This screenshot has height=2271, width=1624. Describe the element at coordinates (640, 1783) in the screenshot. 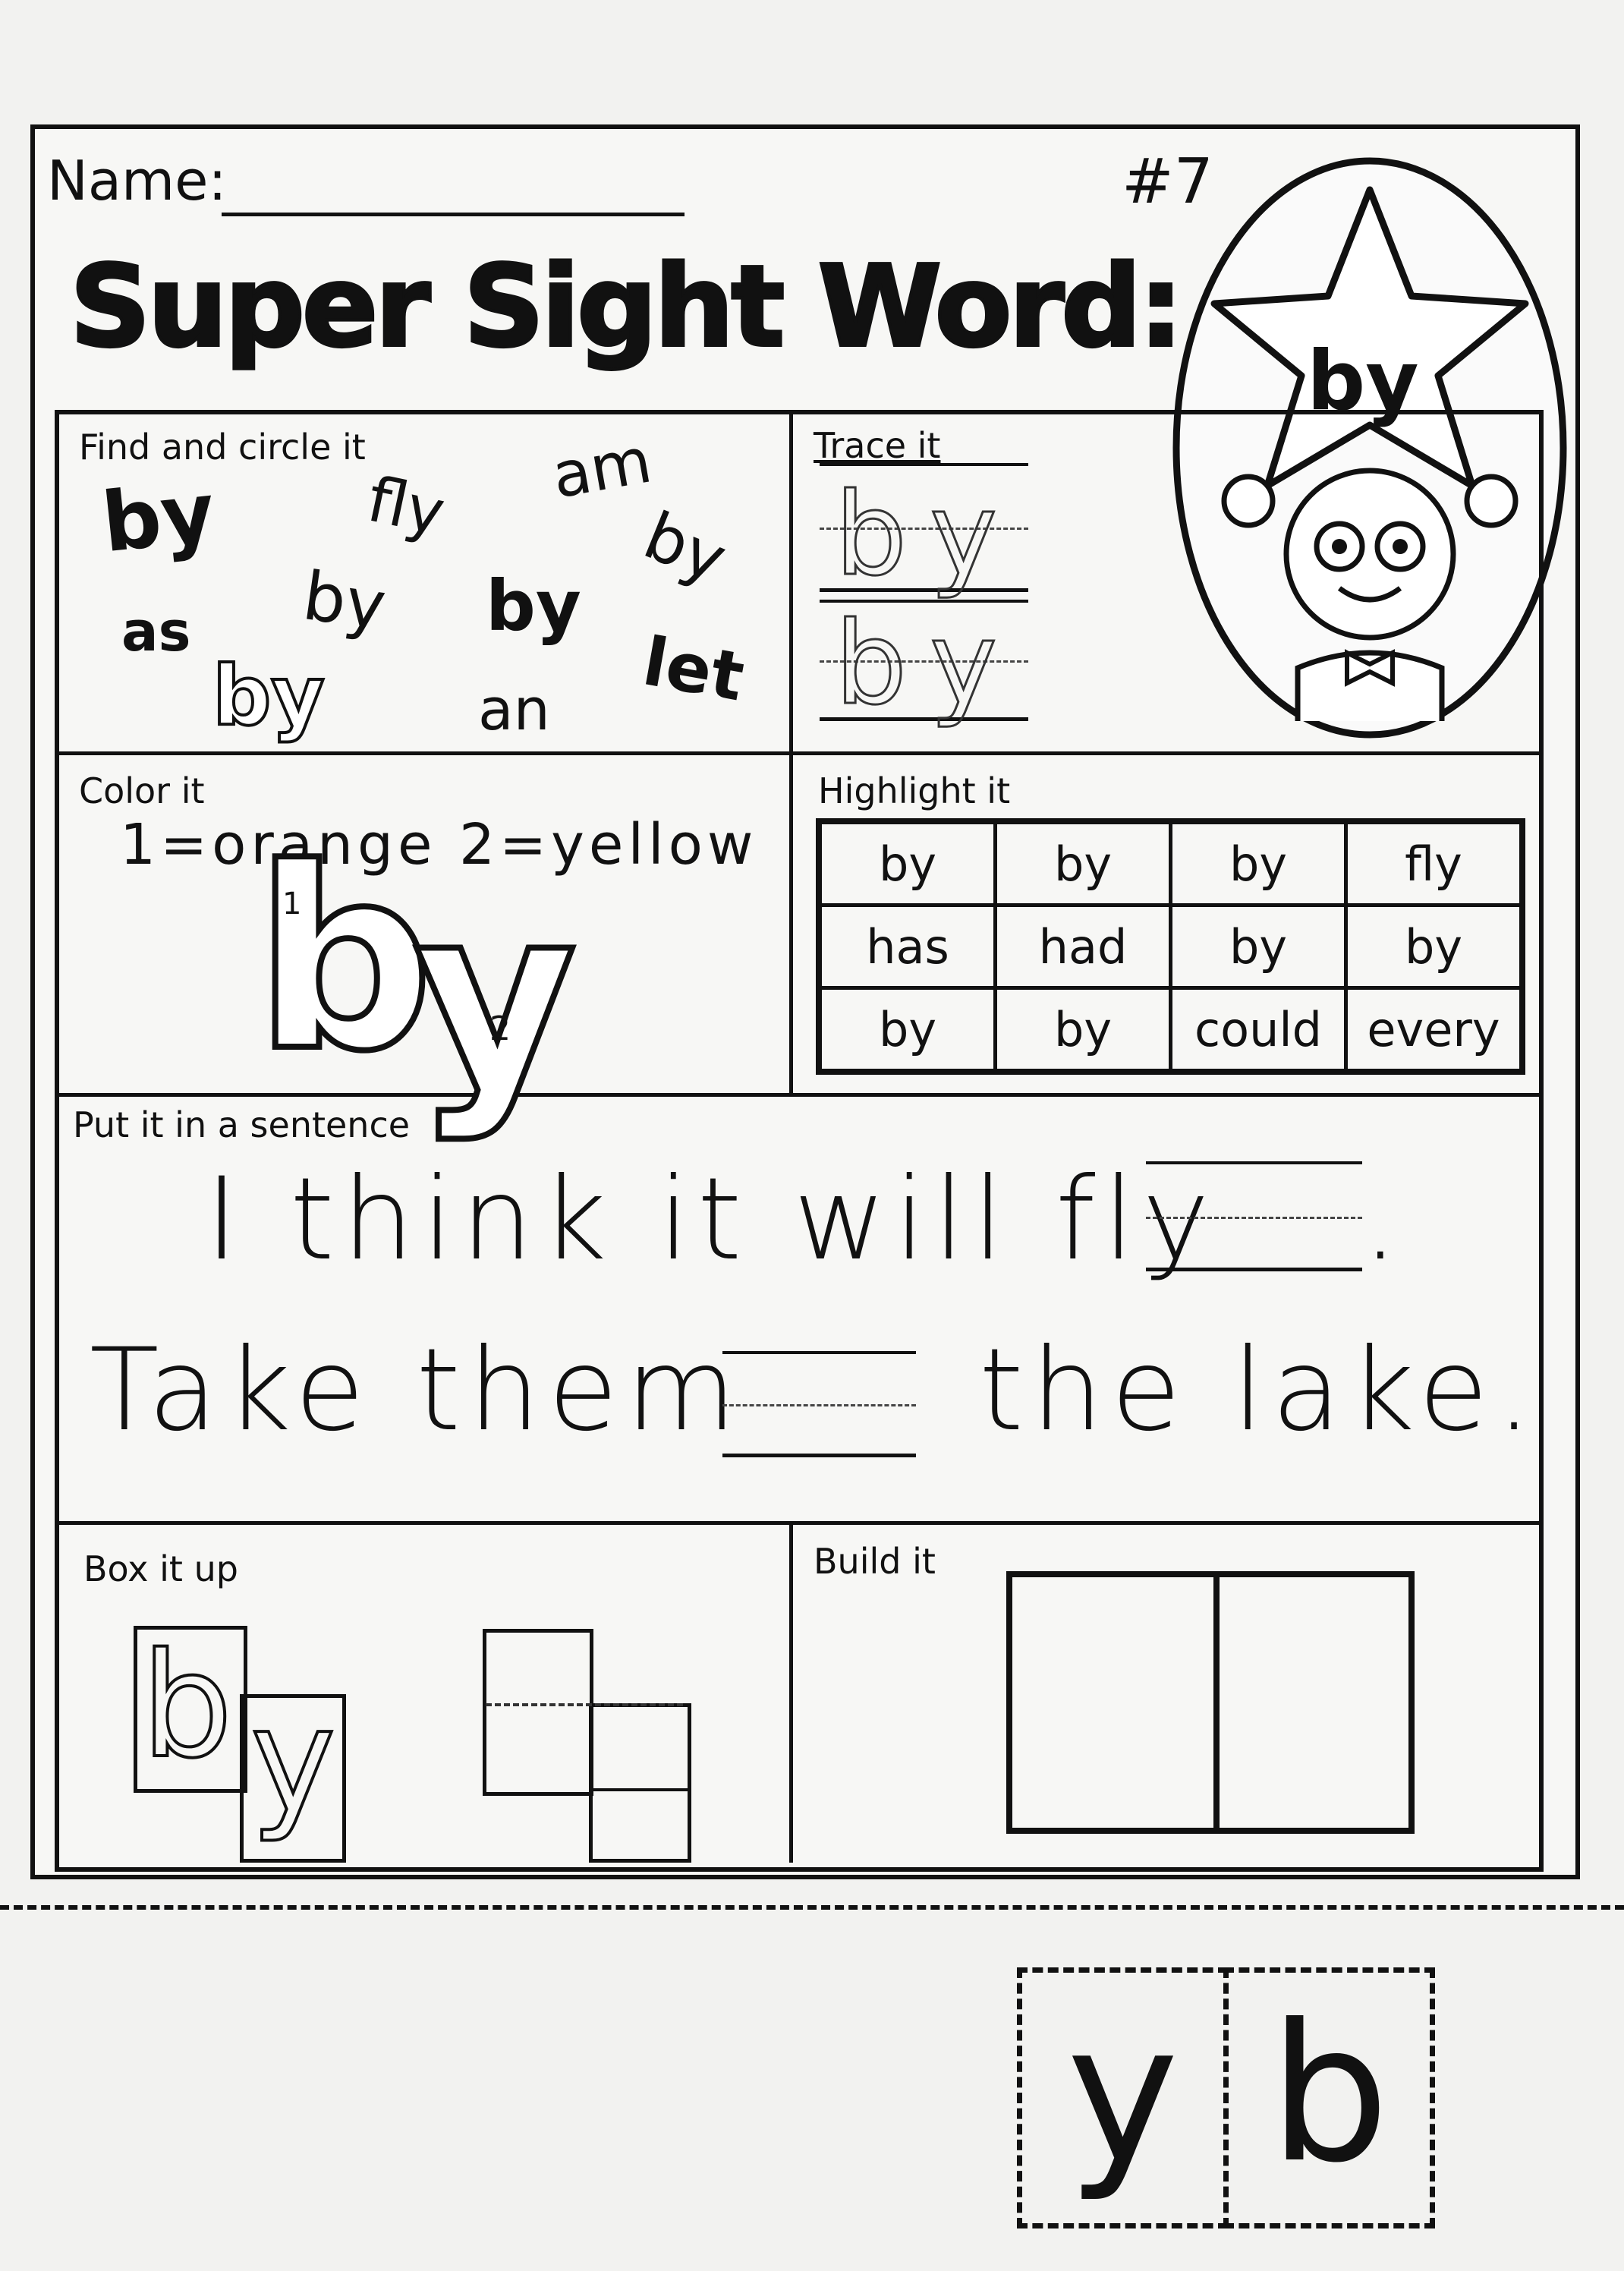

I see `boxit-empty-low-box` at that location.